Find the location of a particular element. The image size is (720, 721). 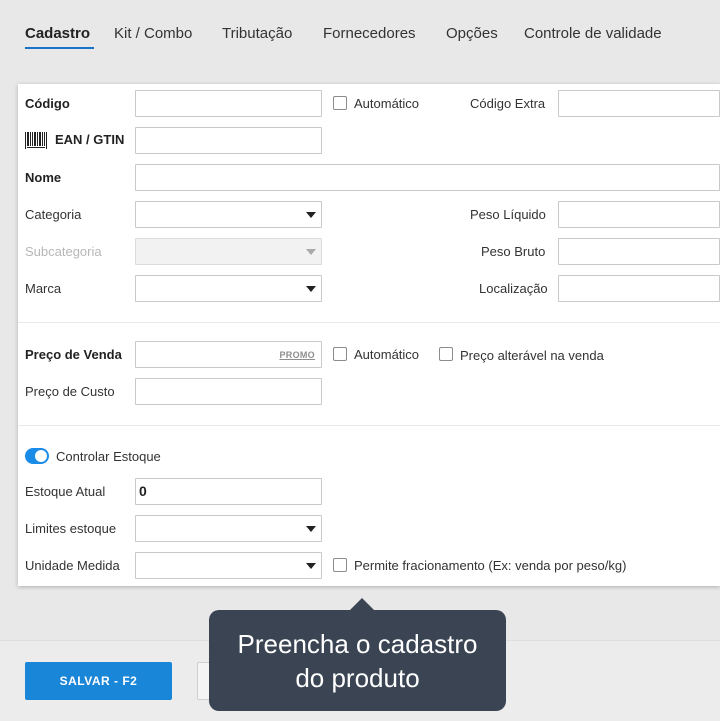

peso-bruto-input is located at coordinates (639, 251).